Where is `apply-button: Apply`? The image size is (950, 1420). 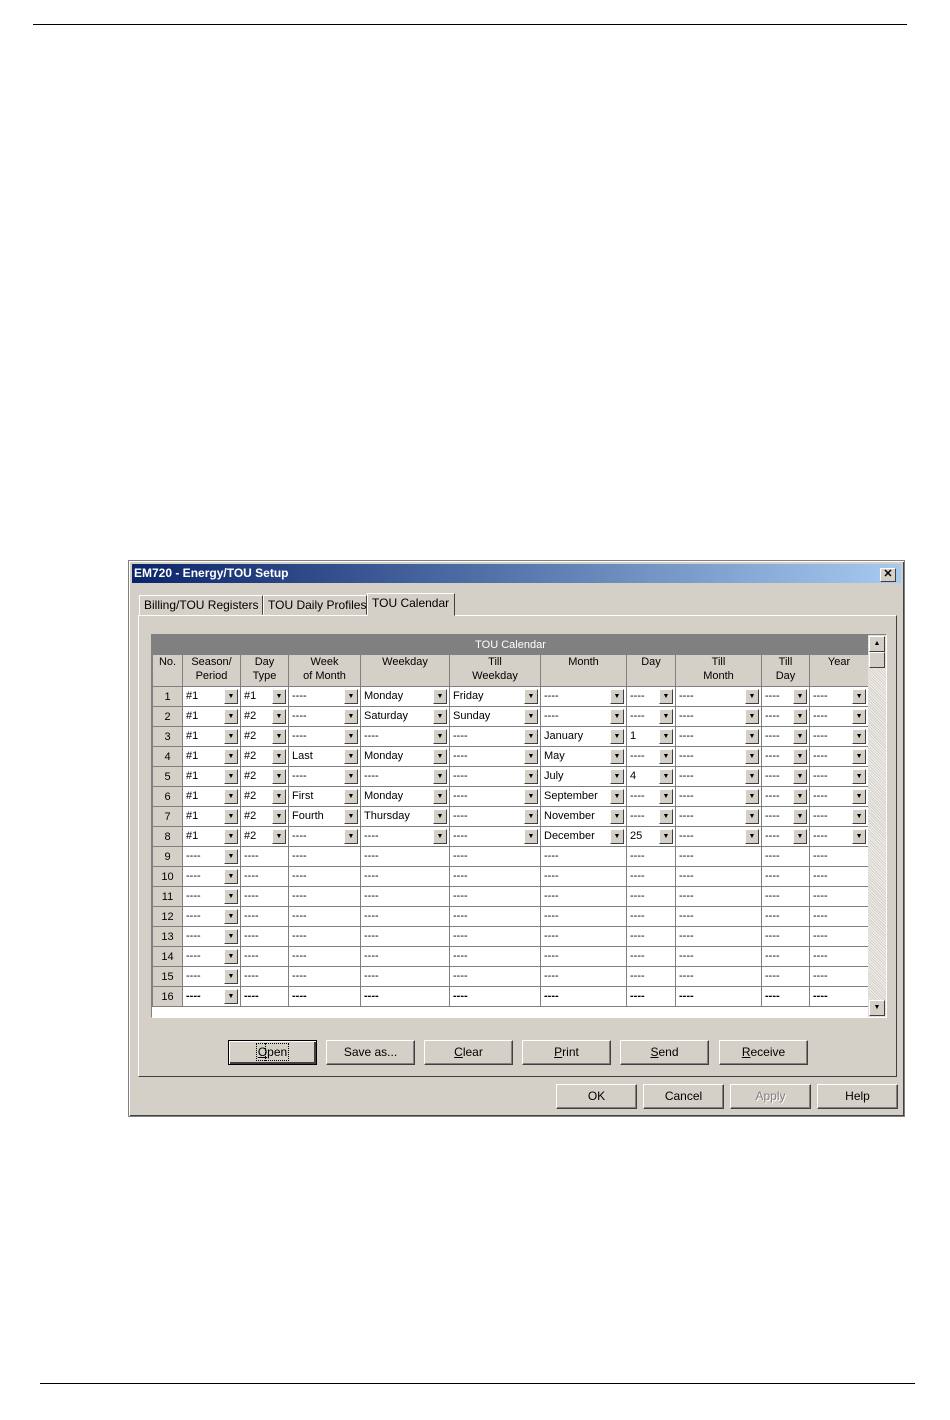
apply-button: Apply is located at coordinates (770, 1096).